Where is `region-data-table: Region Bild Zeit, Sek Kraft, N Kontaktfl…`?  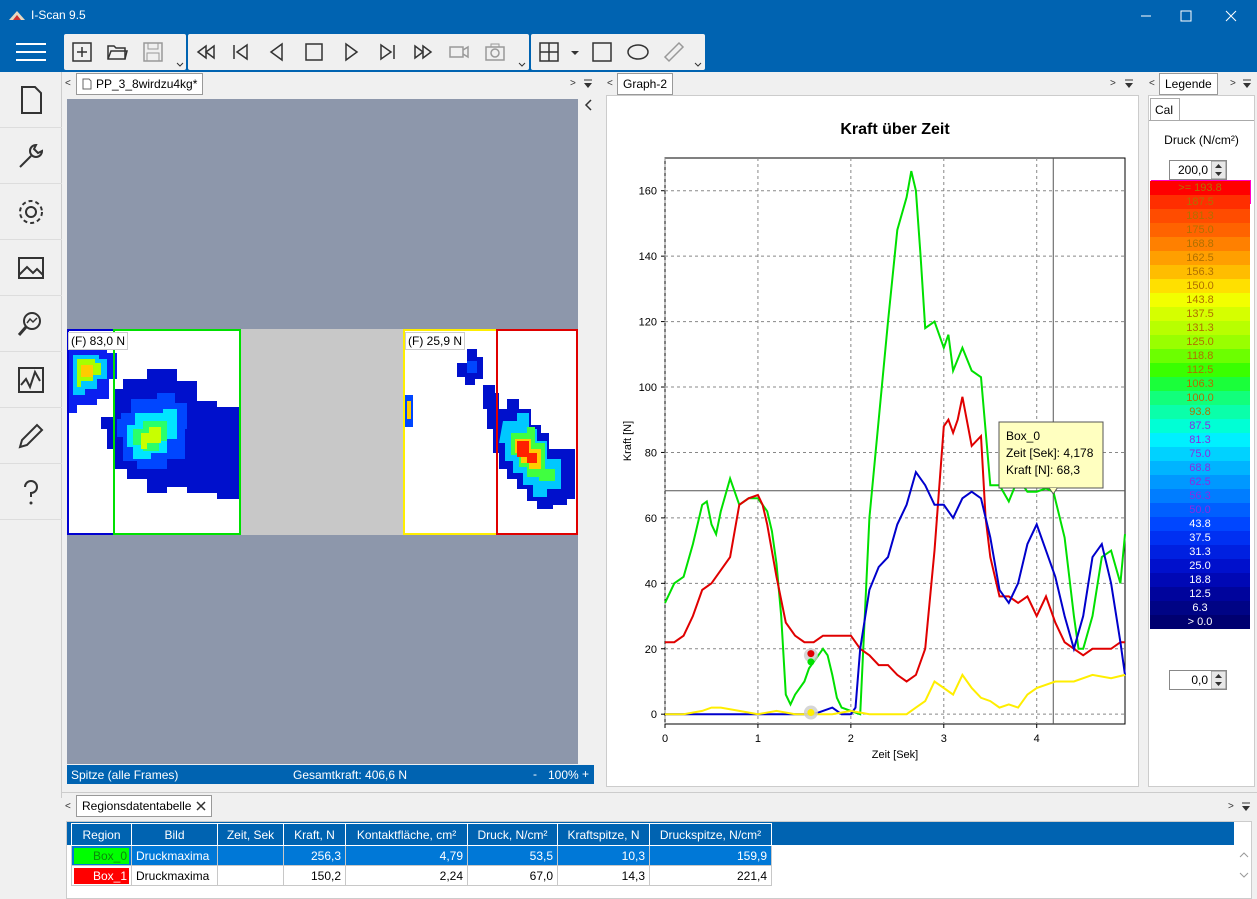
region-data-table: Region Bild Zeit, Sek Kraft, N Kontaktfl… is located at coordinates (421, 854).